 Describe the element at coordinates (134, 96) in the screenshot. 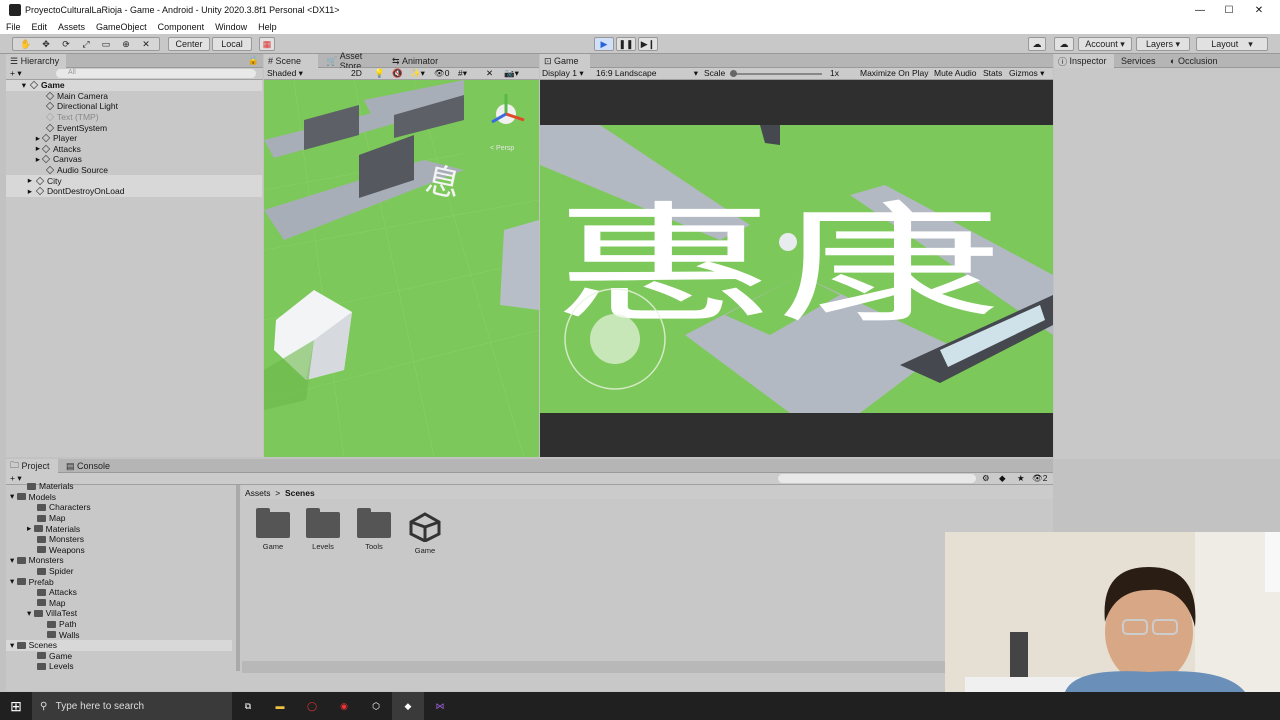

I see `hierarchy-item-main-camera: Main Camera` at that location.